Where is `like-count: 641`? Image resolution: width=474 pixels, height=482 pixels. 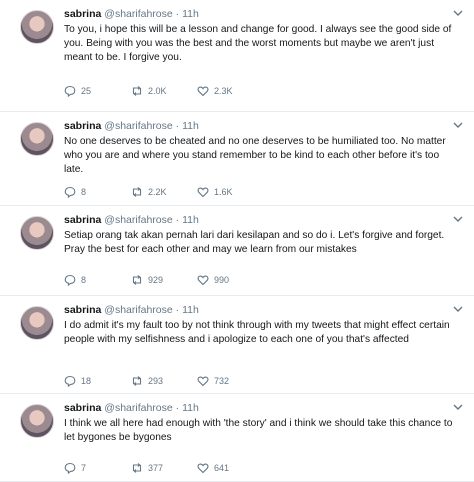
like-count: 641 is located at coordinates (222, 468).